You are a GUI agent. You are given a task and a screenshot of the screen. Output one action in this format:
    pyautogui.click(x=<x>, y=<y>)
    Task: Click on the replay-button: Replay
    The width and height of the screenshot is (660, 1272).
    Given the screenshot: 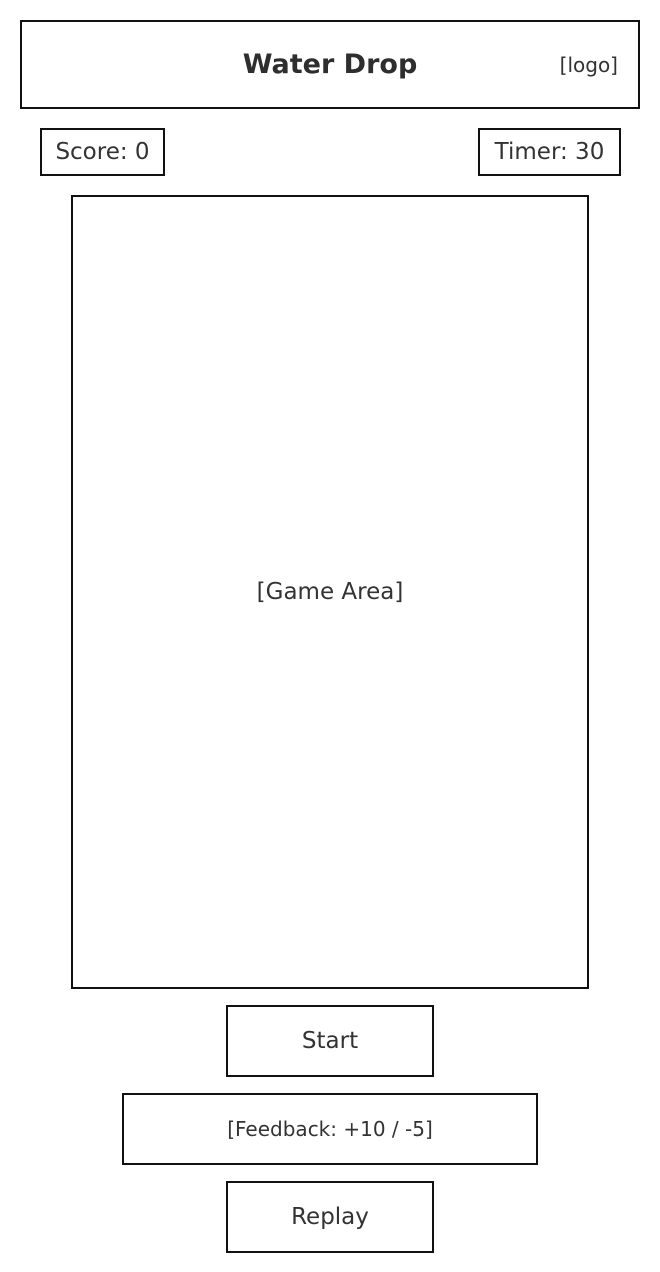 What is the action you would take?
    pyautogui.click(x=330, y=1217)
    